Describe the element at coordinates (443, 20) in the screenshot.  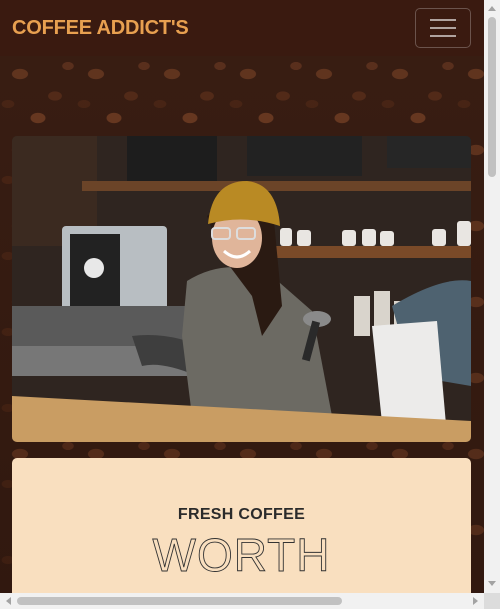
I see `hamburger-menu-icon` at that location.